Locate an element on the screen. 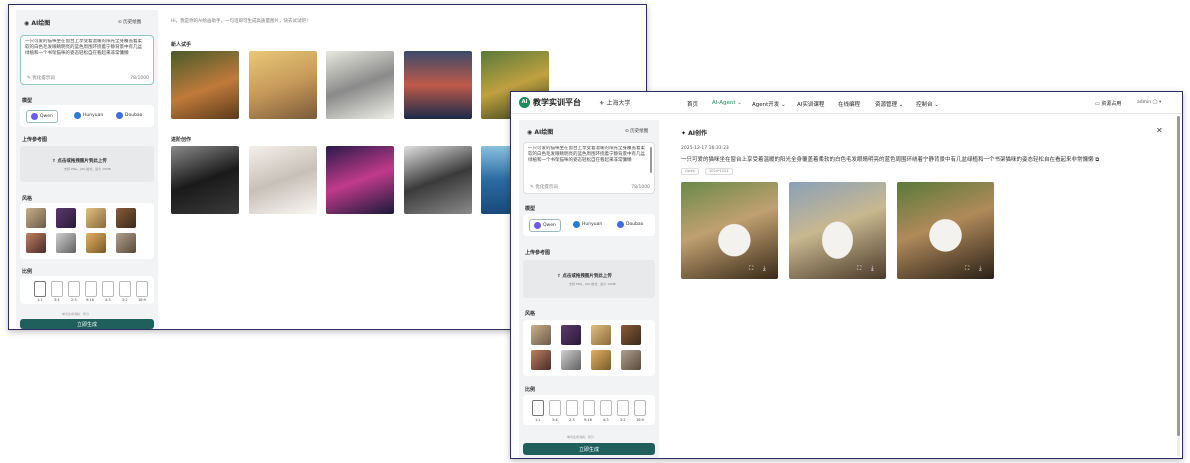  upload-hint: 支持 PNG、JPG 格式，最大 10MB is located at coordinates (592, 284).